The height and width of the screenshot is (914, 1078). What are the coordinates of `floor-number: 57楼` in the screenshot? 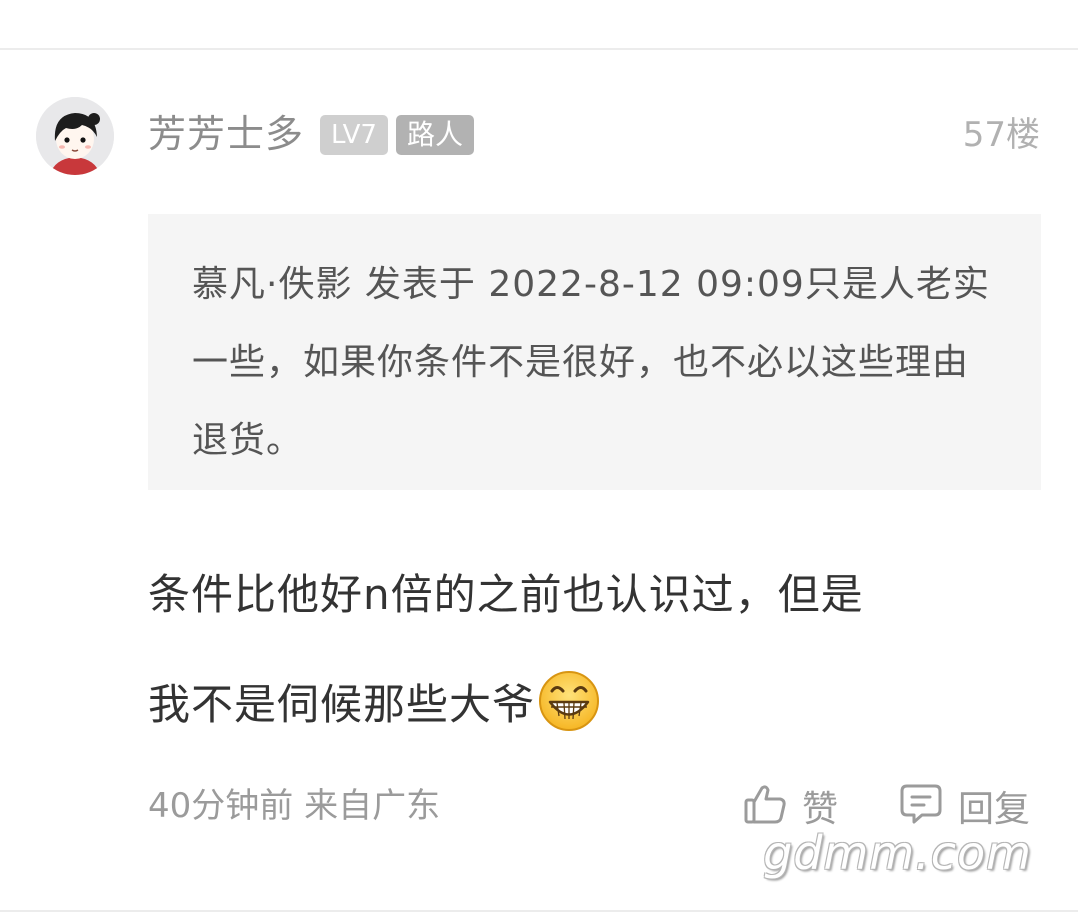 It's located at (1001, 135).